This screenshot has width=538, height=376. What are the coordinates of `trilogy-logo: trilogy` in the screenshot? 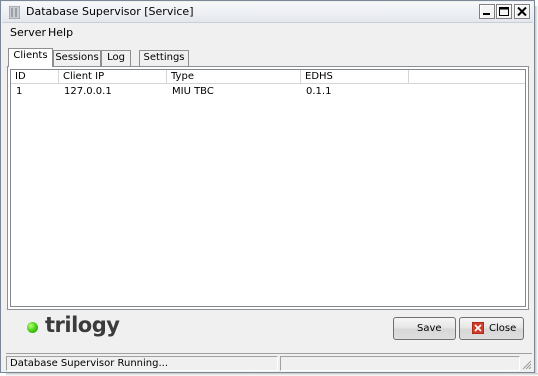 It's located at (92, 328).